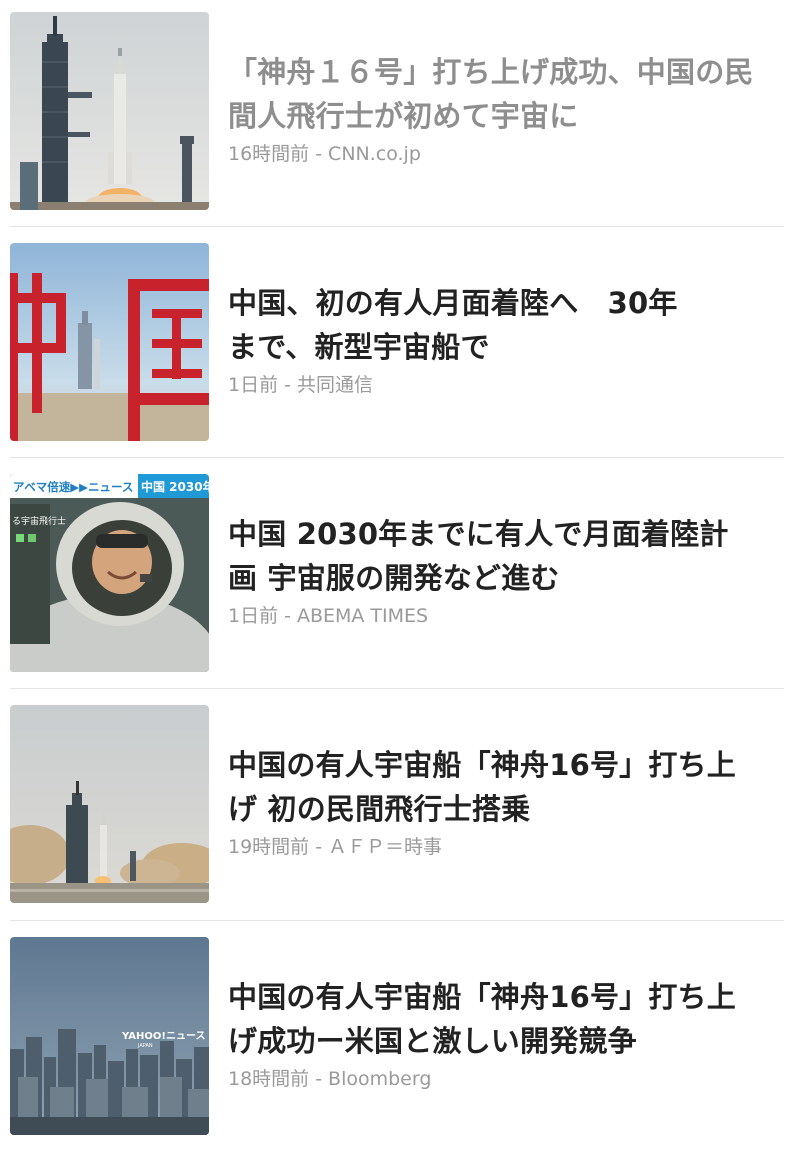  I want to click on thumb-banner-left: アベマ倍速▶▶ニュース, so click(73, 487).